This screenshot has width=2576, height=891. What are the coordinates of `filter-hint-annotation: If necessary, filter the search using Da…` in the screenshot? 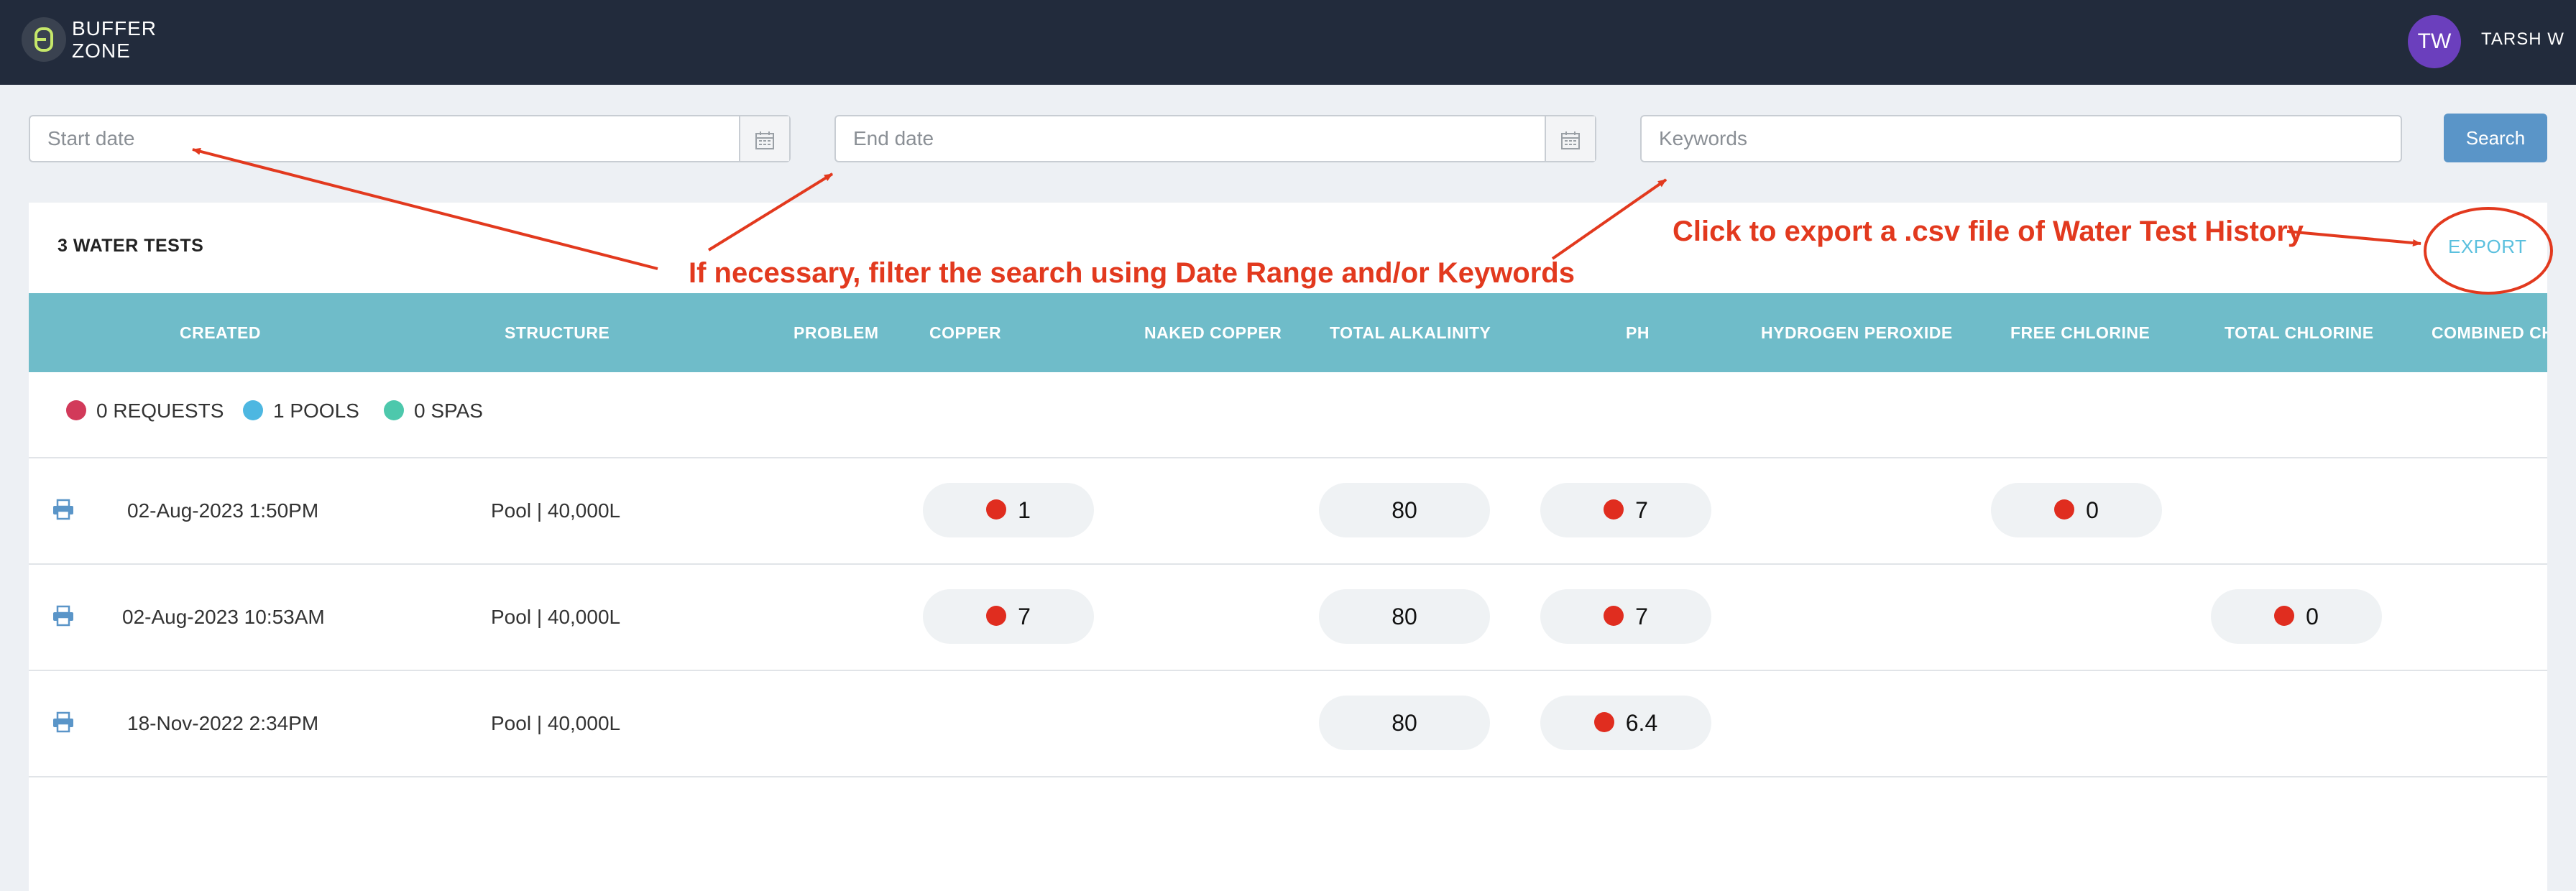 It's located at (1132, 273).